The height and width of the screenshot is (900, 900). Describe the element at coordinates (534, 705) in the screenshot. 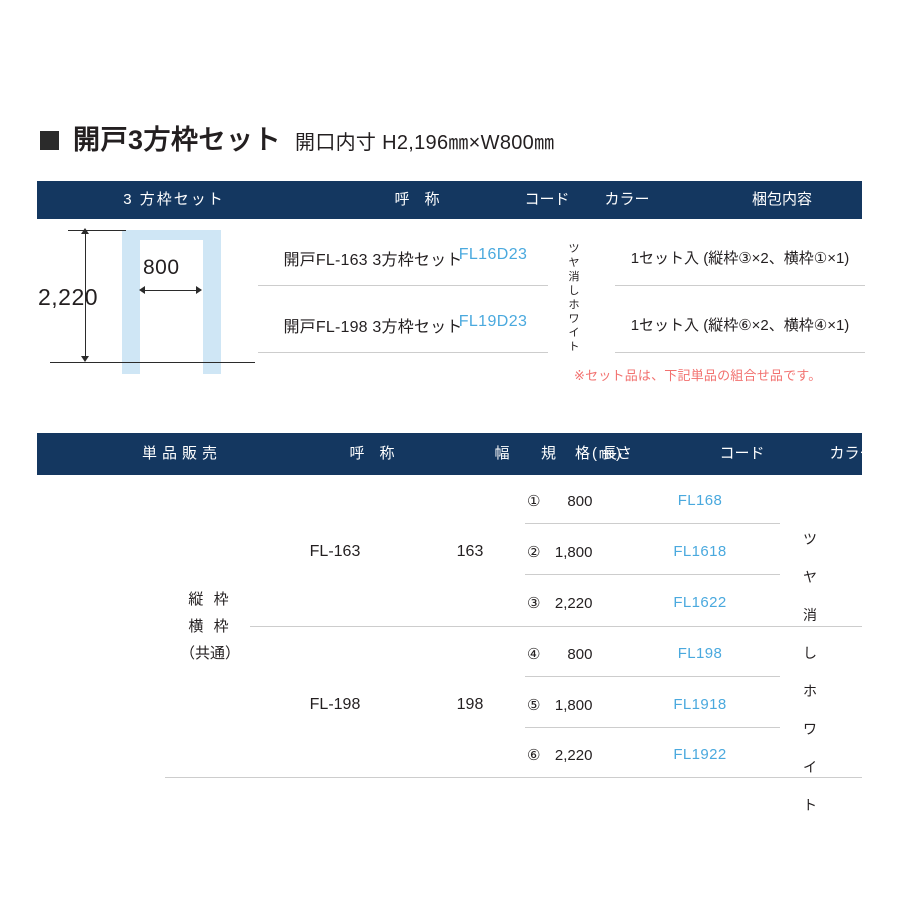

I see `item-mark: ⑤` at that location.